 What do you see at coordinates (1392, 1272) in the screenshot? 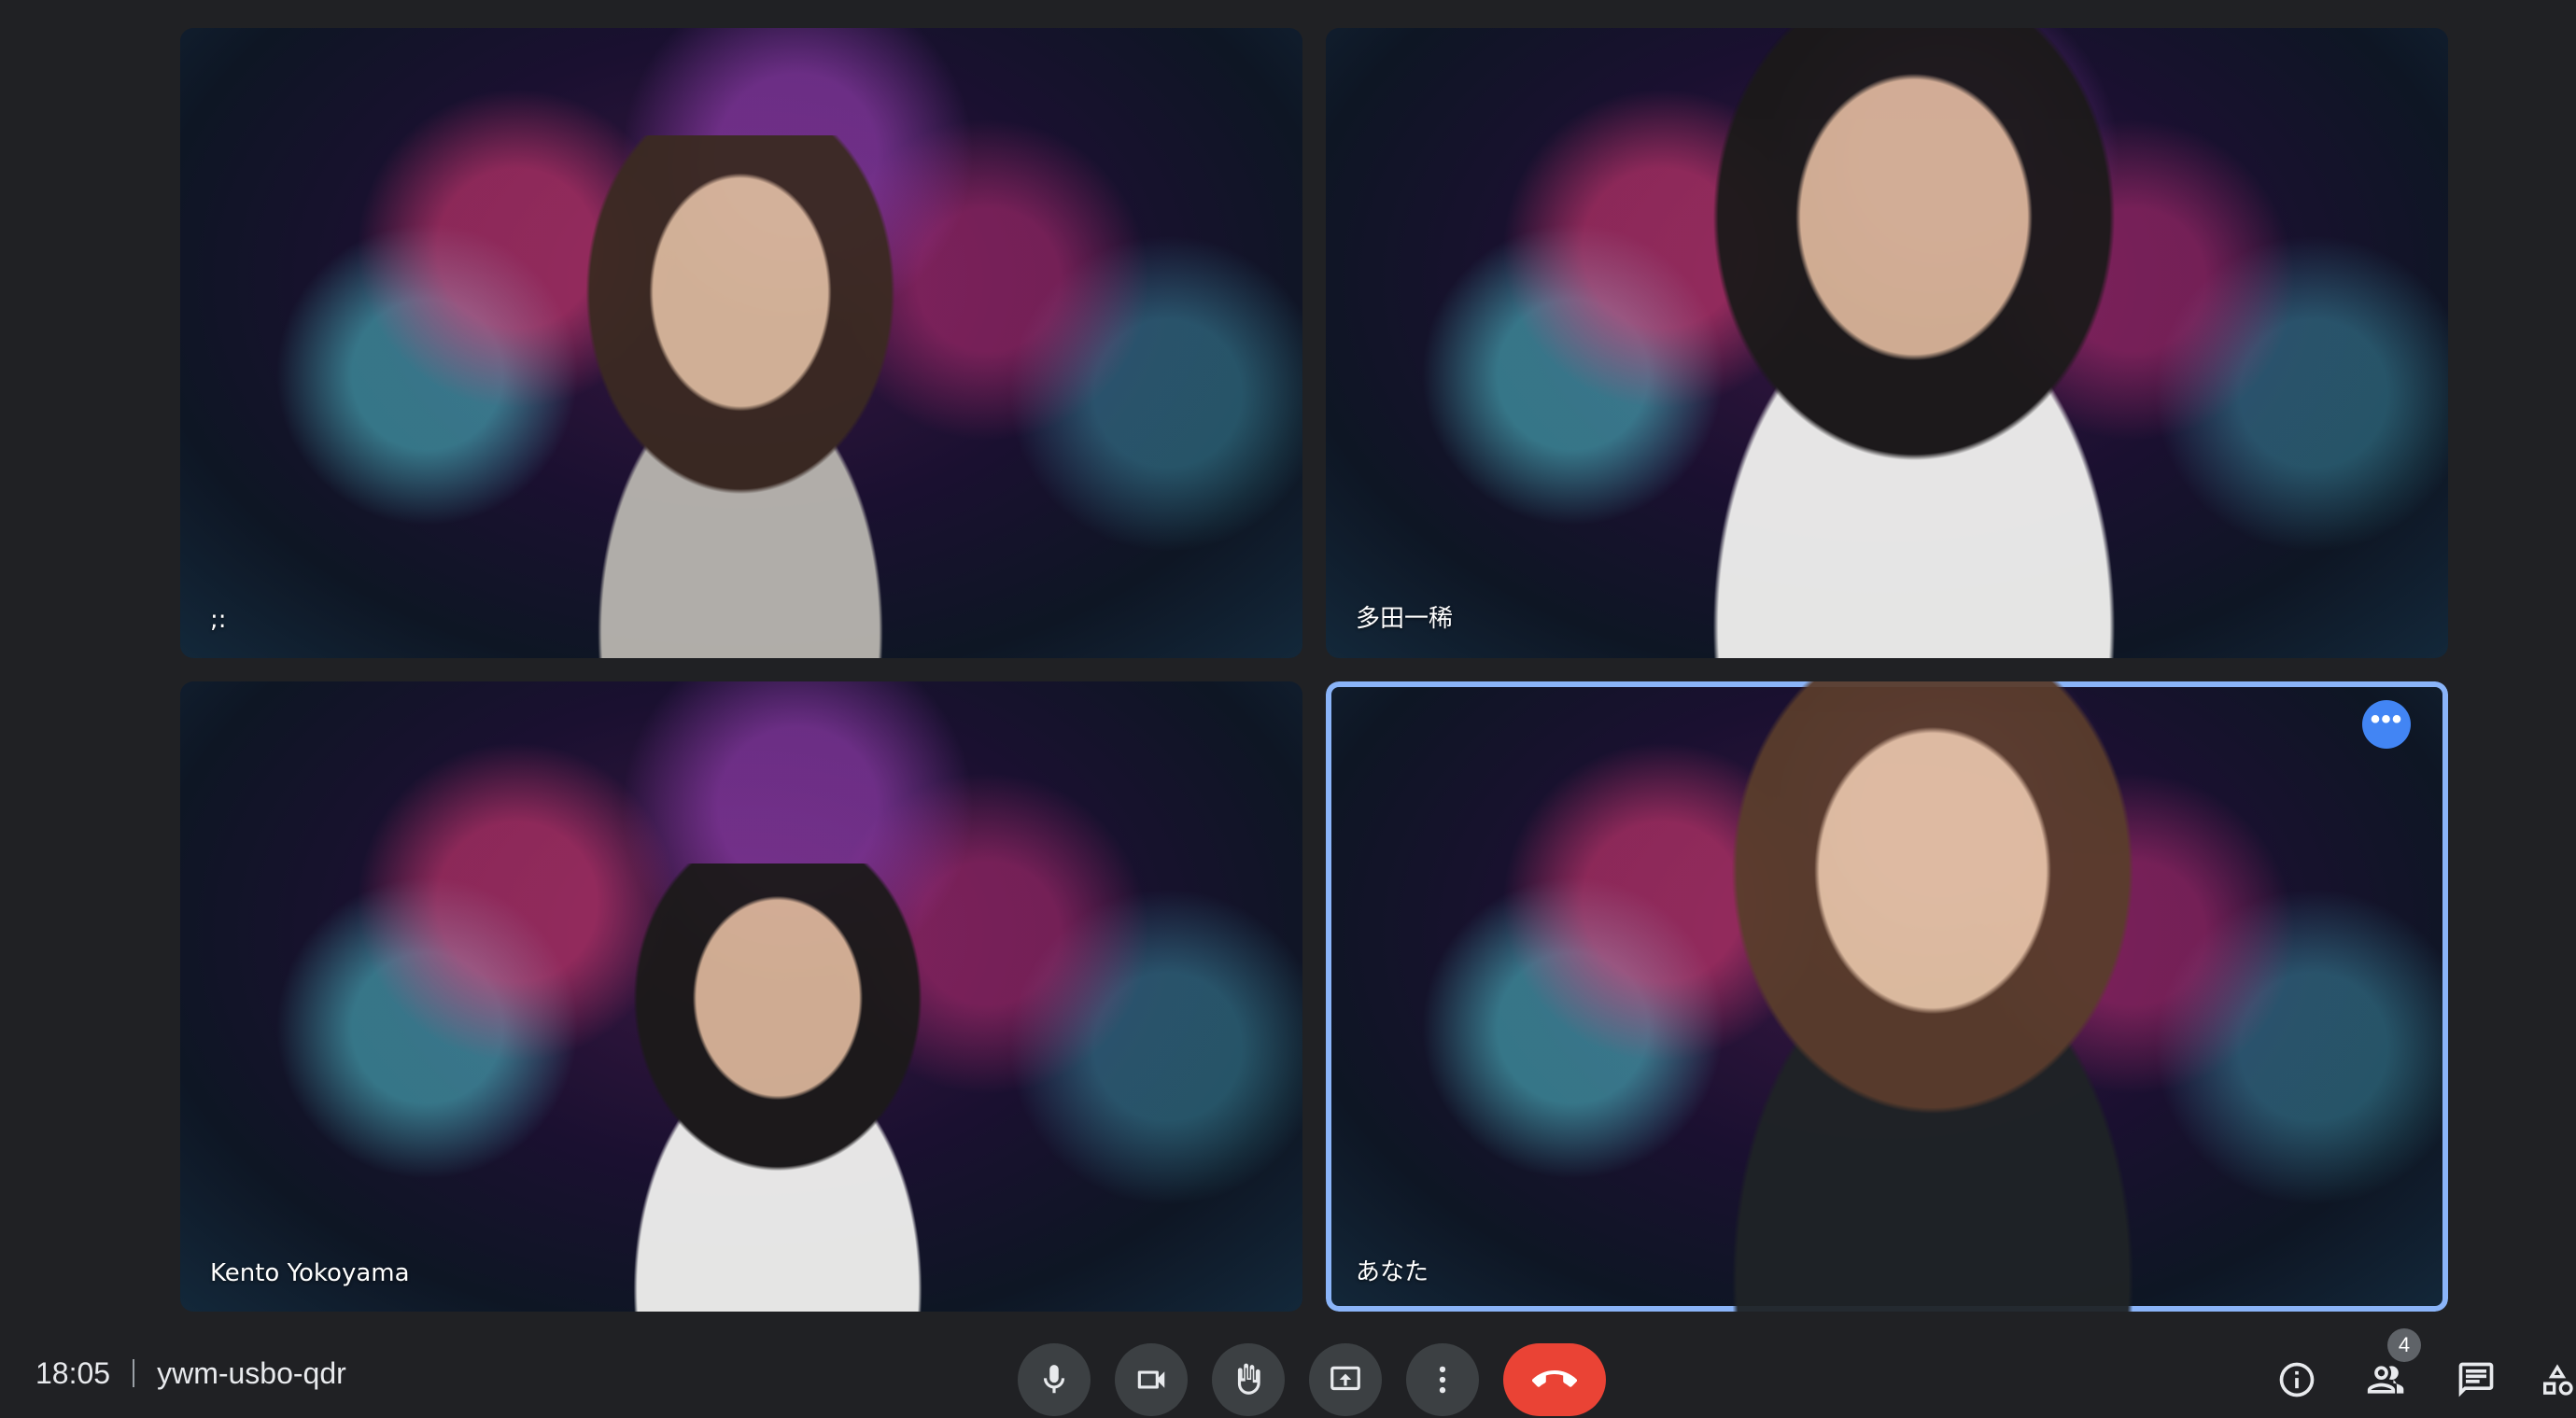
I see `participant-name: あなた` at bounding box center [1392, 1272].